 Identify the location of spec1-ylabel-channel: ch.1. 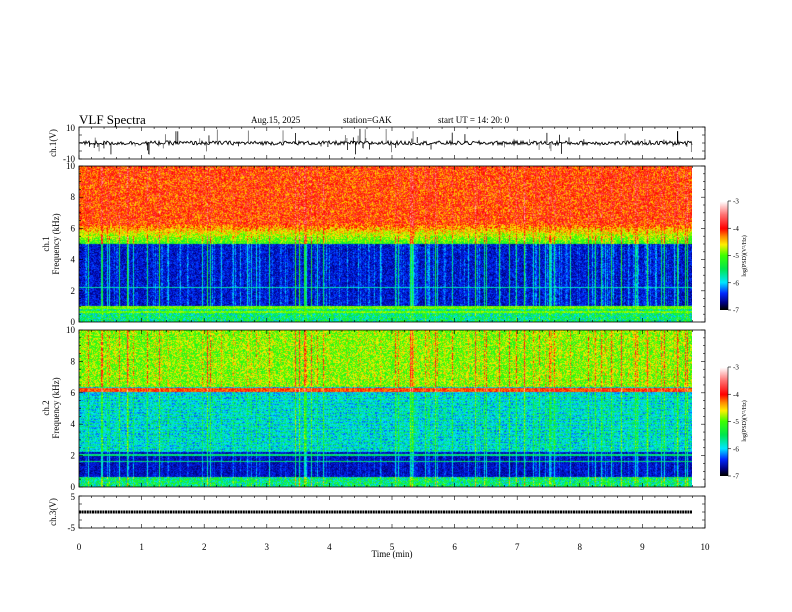
(46, 243).